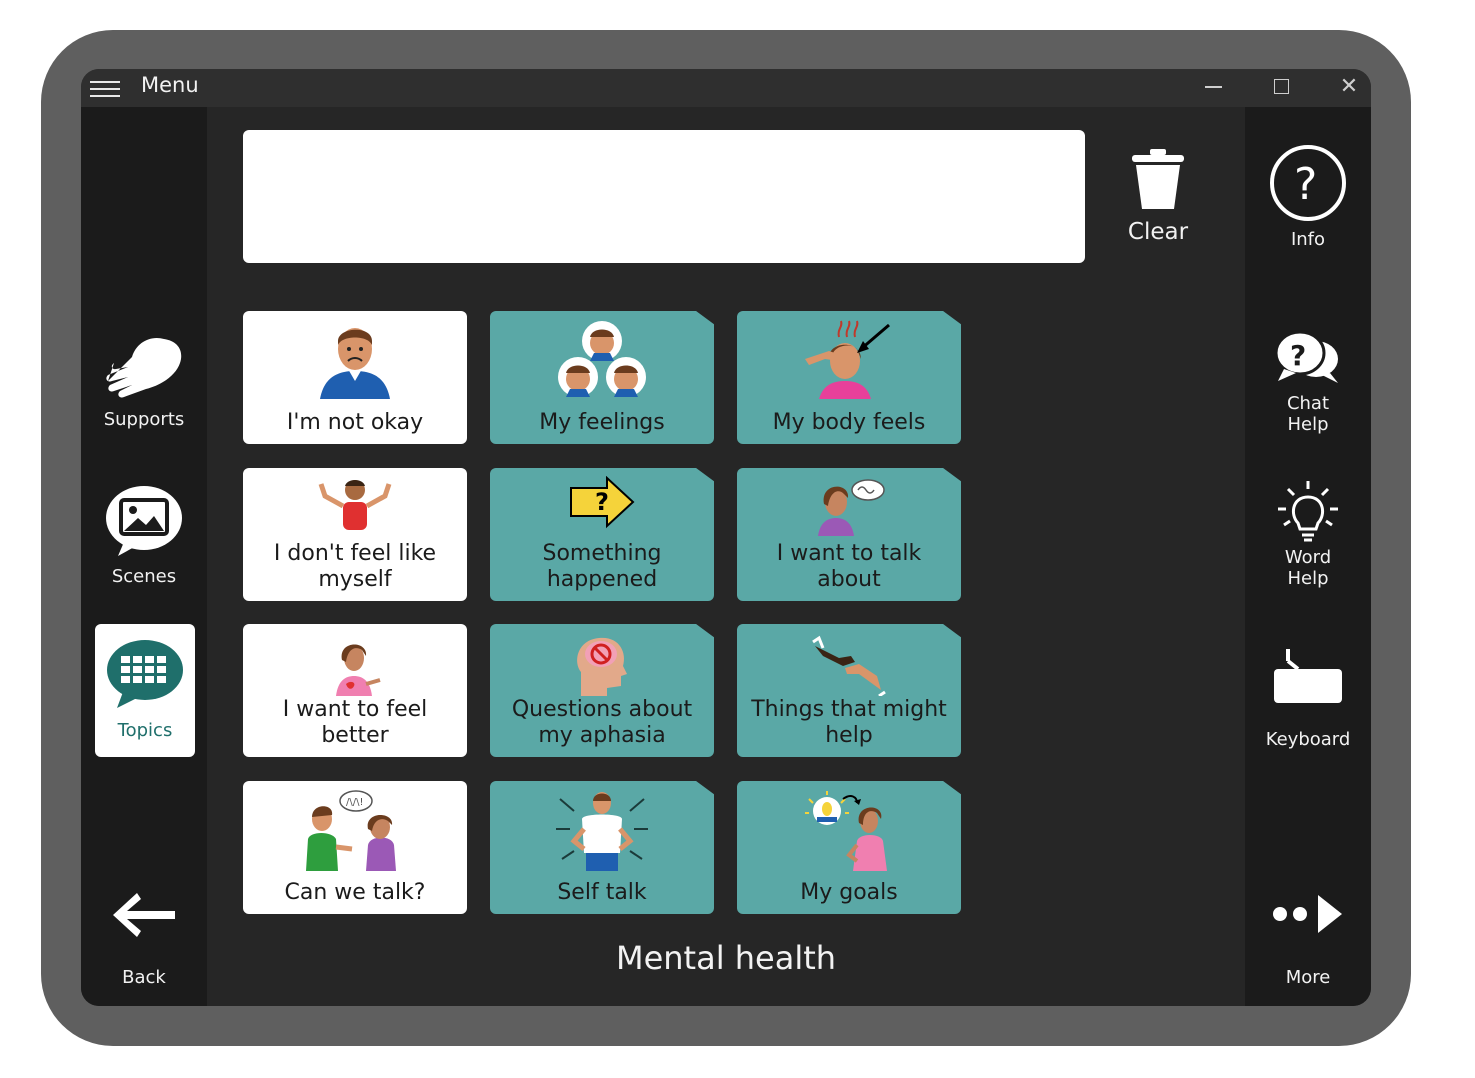  Describe the element at coordinates (849, 566) in the screenshot. I see `tile-label: I want to talk about` at that location.